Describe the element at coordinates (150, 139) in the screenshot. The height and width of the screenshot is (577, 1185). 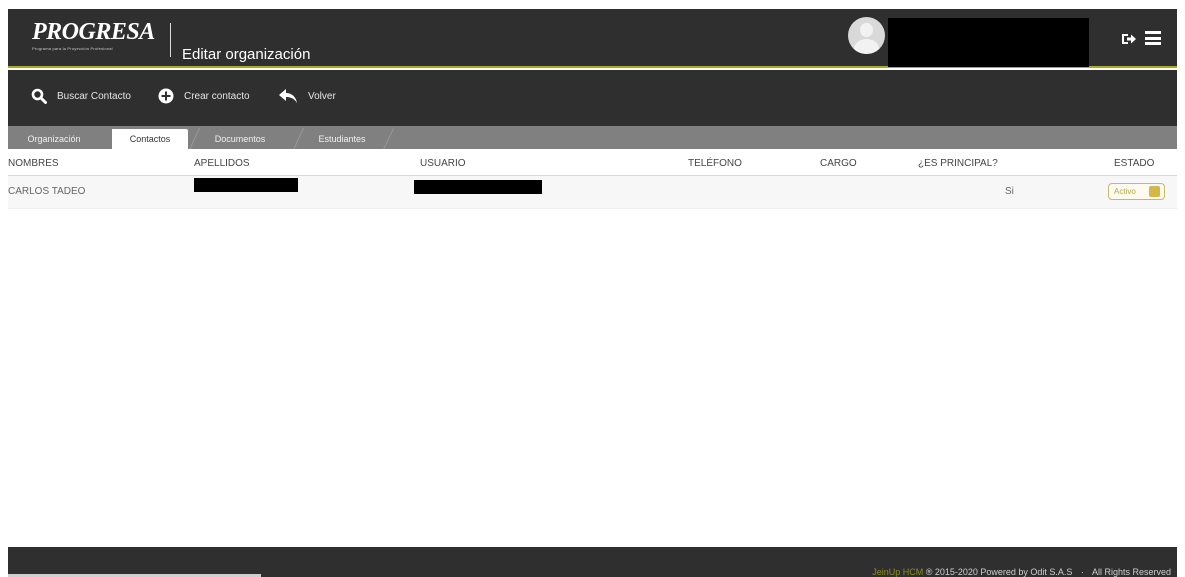
I see `tab-contactos: Contactos` at that location.